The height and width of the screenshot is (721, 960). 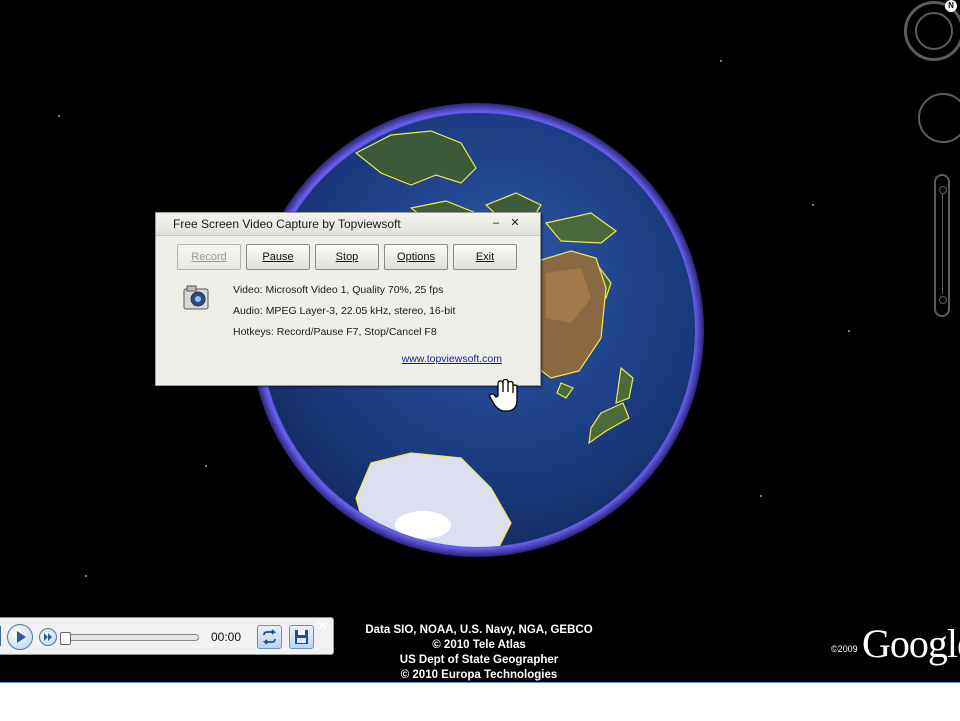 I want to click on move-control, so click(x=939, y=118).